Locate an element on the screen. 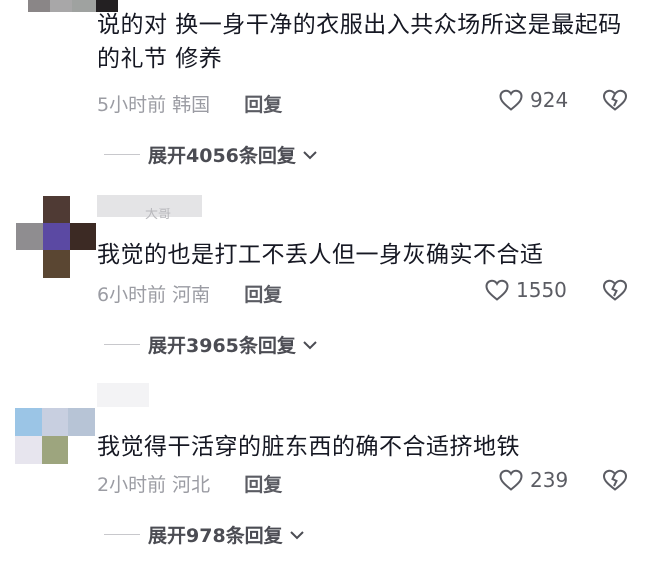 The width and height of the screenshot is (660, 580). expand-replies-button: 展开4056条回复 is located at coordinates (211, 154).